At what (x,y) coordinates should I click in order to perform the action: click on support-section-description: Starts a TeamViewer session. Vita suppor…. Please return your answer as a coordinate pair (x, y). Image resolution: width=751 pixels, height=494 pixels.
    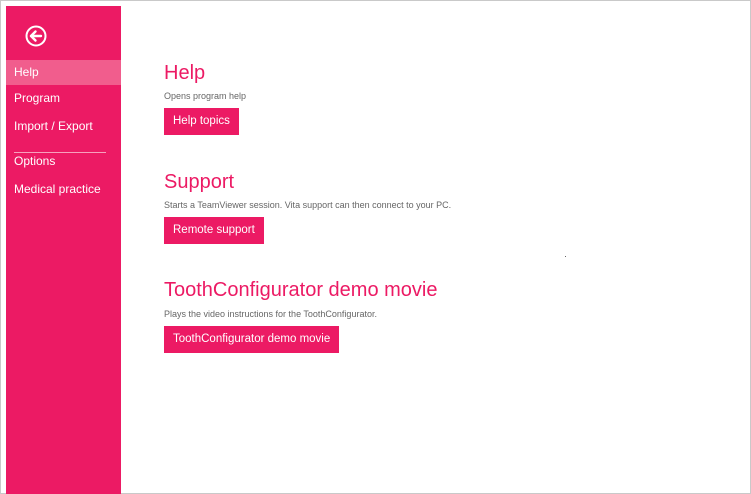
    Looking at the image, I should click on (308, 205).